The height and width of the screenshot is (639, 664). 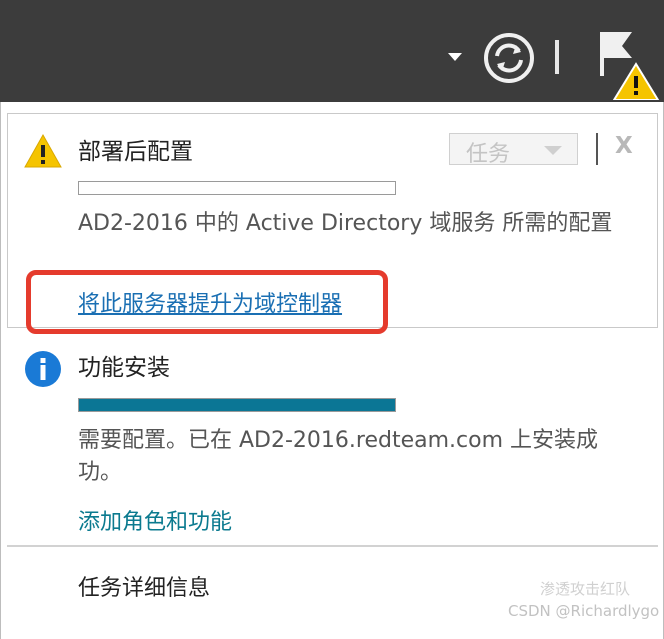 I want to click on feature-install-progress, so click(x=237, y=405).